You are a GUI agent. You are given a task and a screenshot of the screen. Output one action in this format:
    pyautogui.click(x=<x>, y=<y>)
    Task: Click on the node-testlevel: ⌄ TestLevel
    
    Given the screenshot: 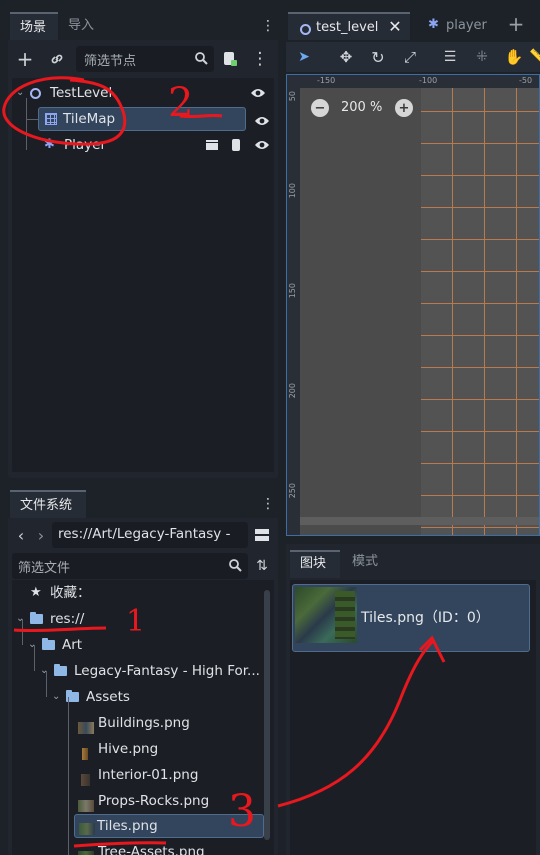 What is the action you would take?
    pyautogui.click(x=143, y=93)
    